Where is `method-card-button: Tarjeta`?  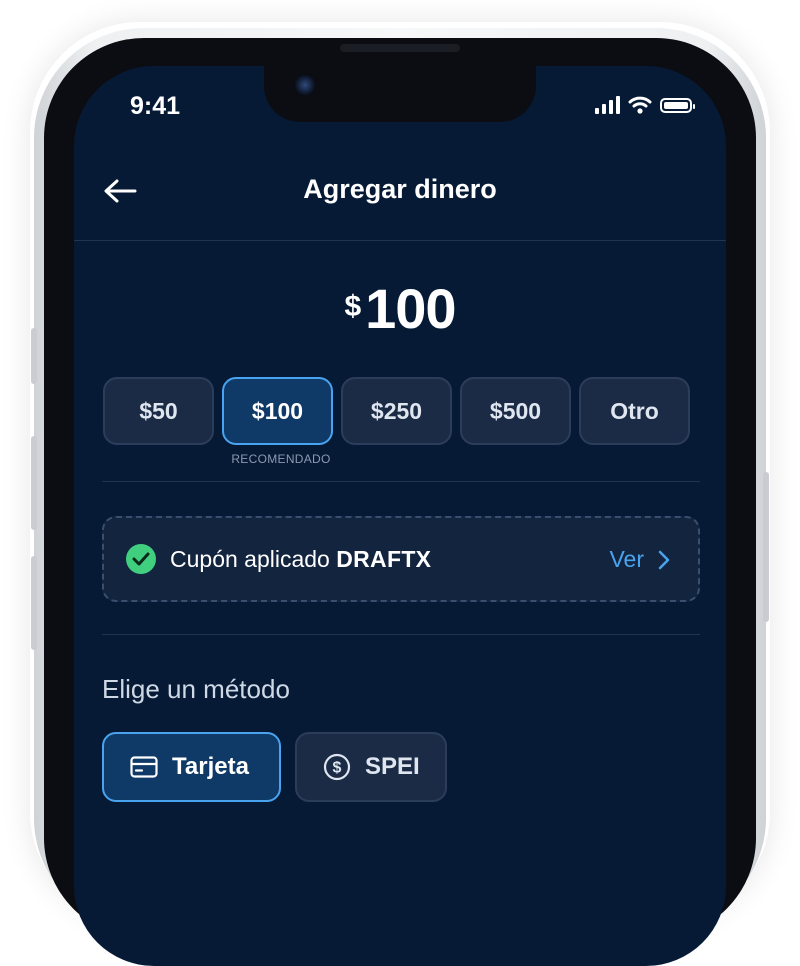 method-card-button: Tarjeta is located at coordinates (191, 767).